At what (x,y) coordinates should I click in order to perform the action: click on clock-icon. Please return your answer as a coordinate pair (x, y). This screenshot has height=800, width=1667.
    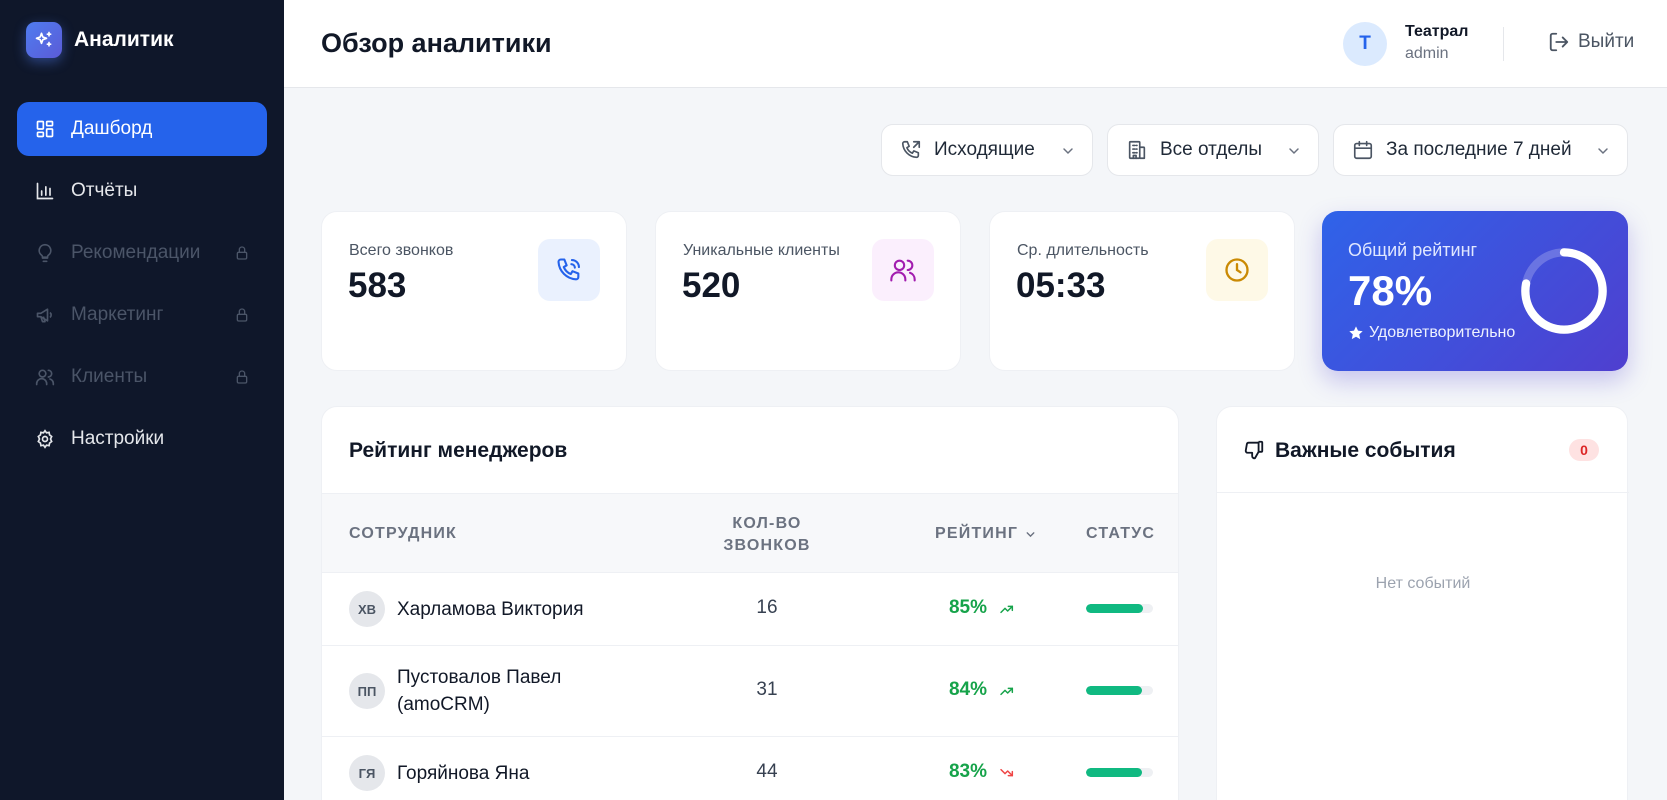
    Looking at the image, I should click on (1237, 270).